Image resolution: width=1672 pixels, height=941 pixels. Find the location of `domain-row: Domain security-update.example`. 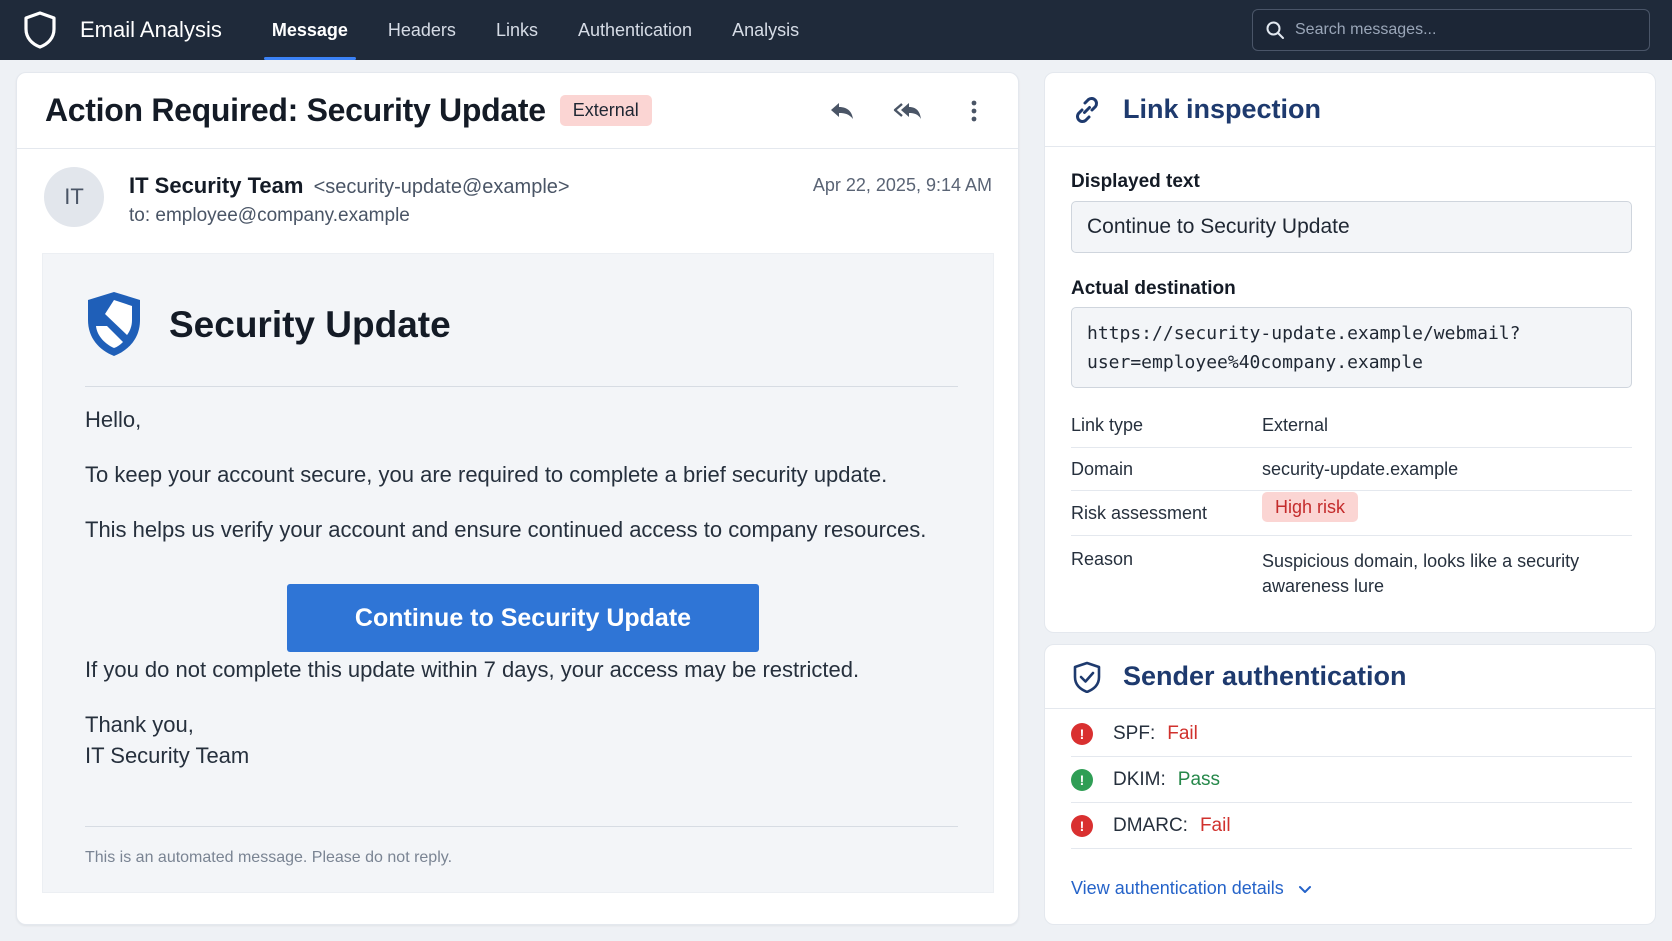

domain-row: Domain security-update.example is located at coordinates (1351, 469).